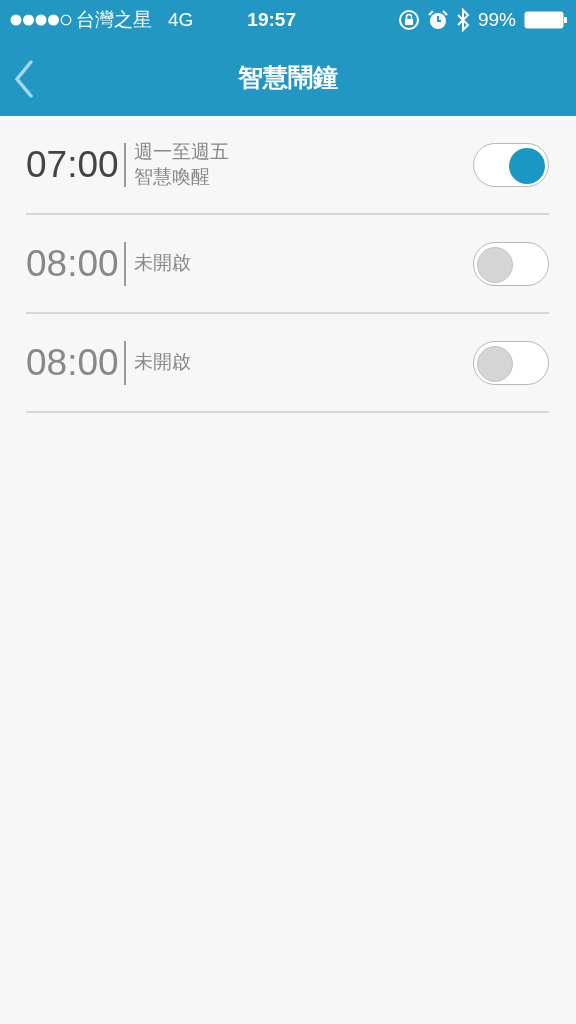 This screenshot has height=1024, width=576. I want to click on bluetooth-icon, so click(462, 20).